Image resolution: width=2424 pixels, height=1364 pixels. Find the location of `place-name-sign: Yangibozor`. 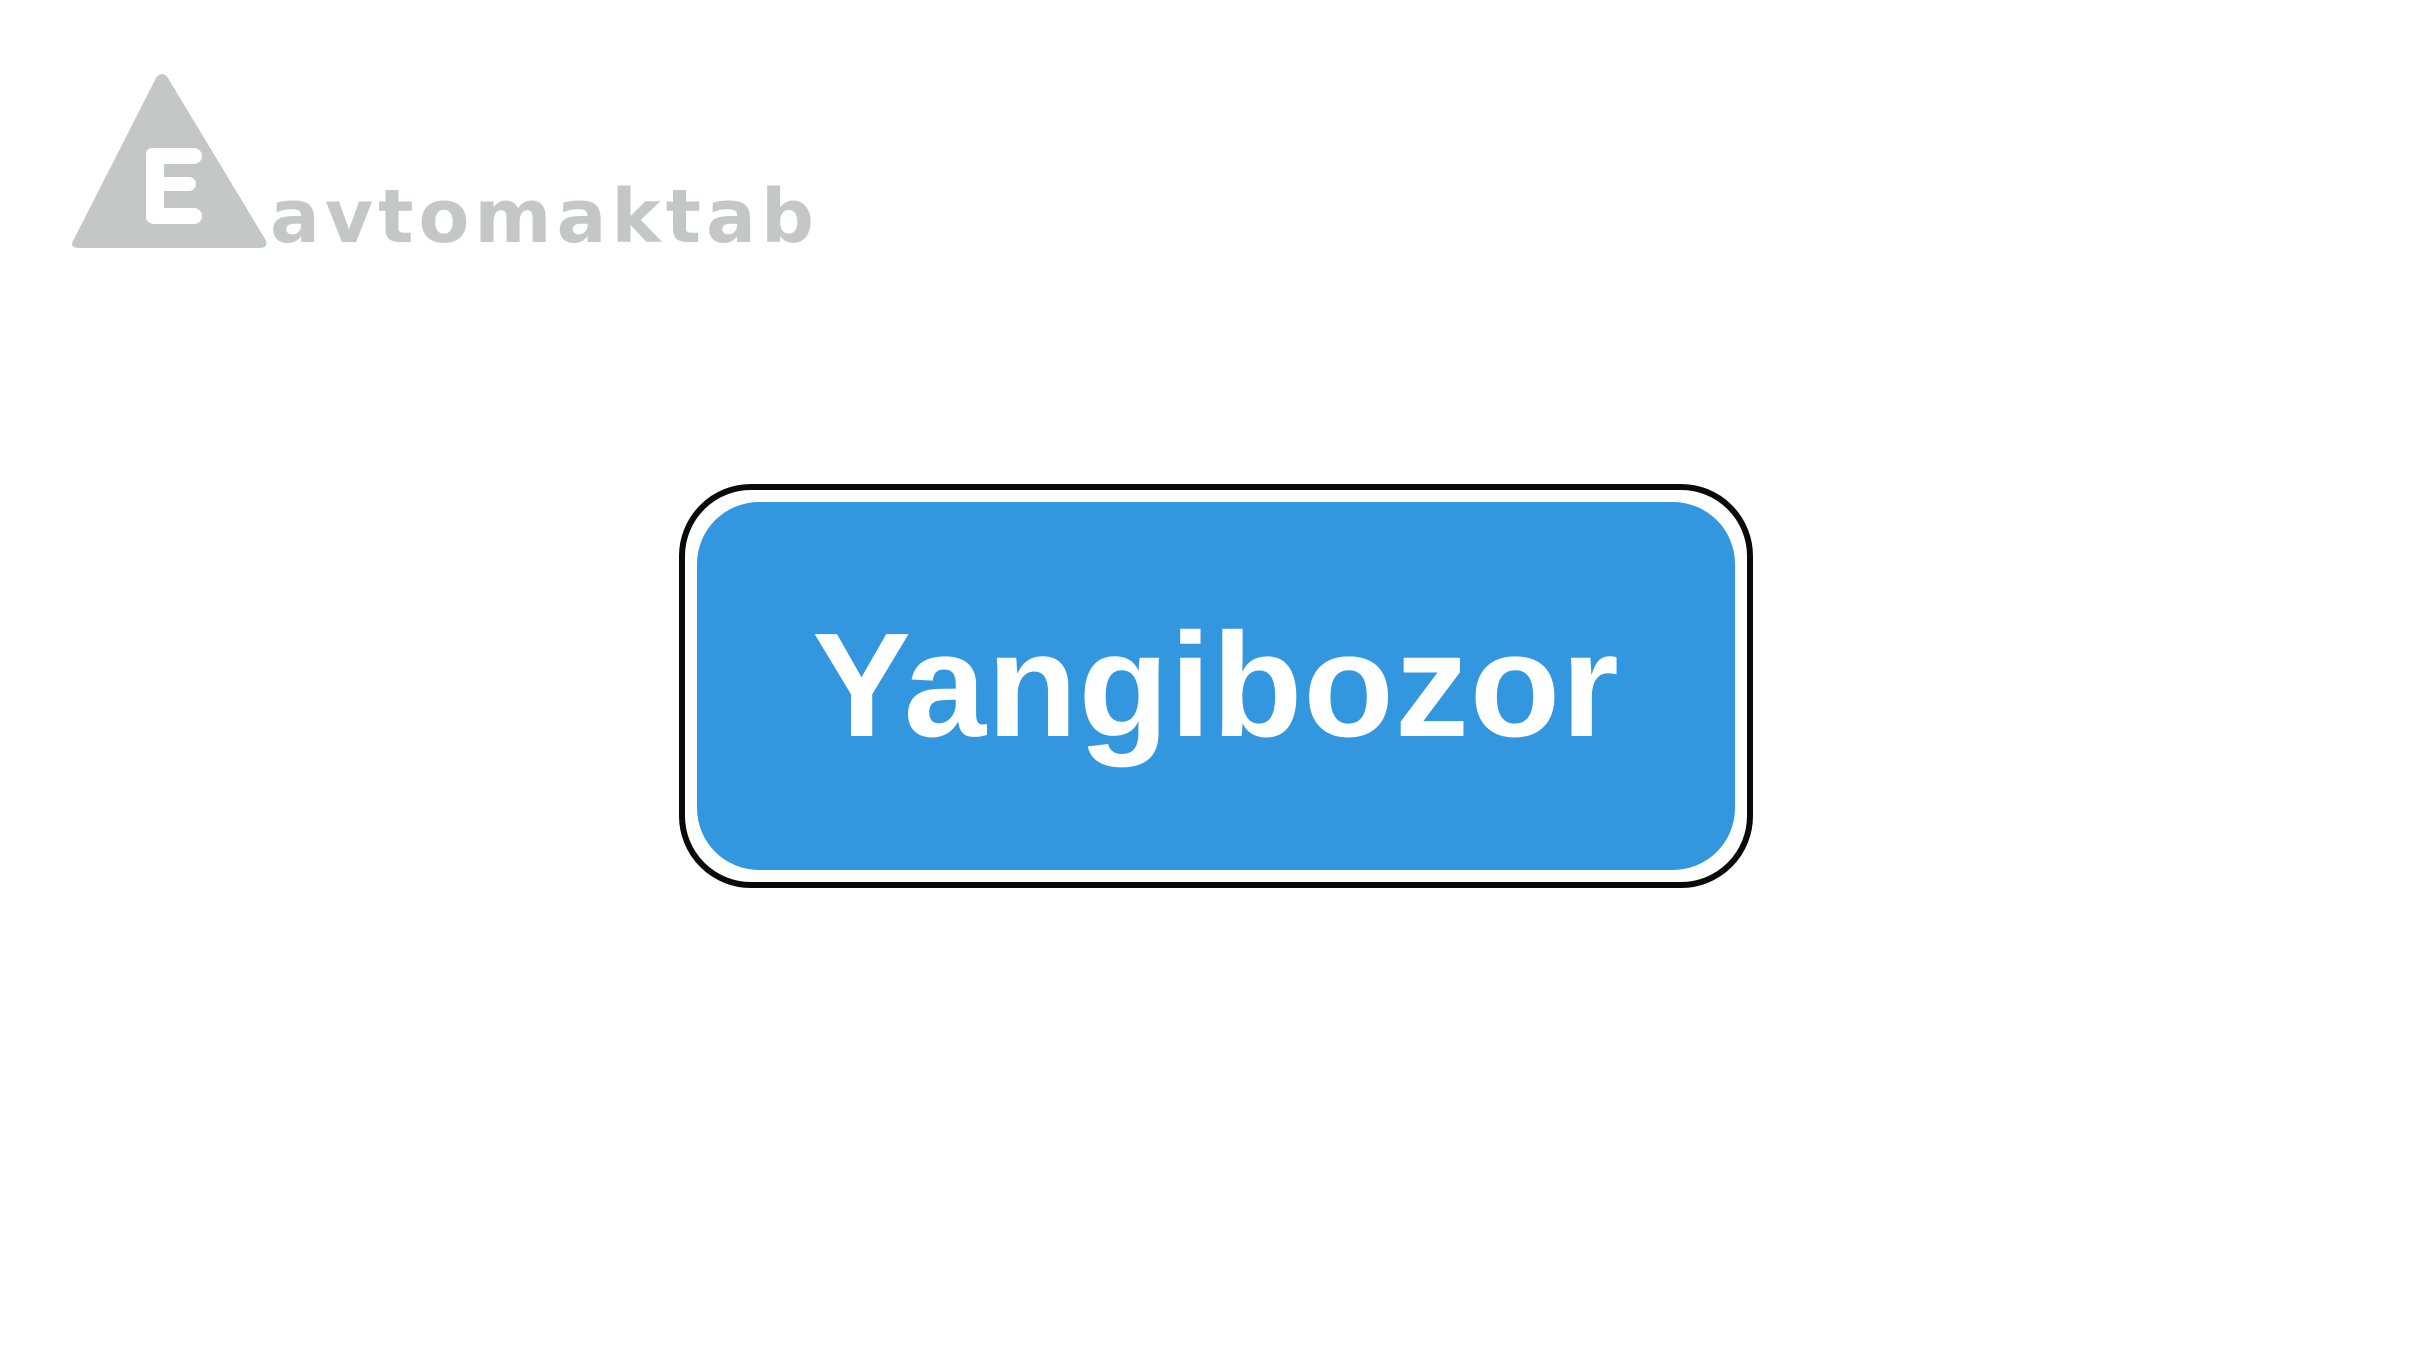

place-name-sign: Yangibozor is located at coordinates (1216, 686).